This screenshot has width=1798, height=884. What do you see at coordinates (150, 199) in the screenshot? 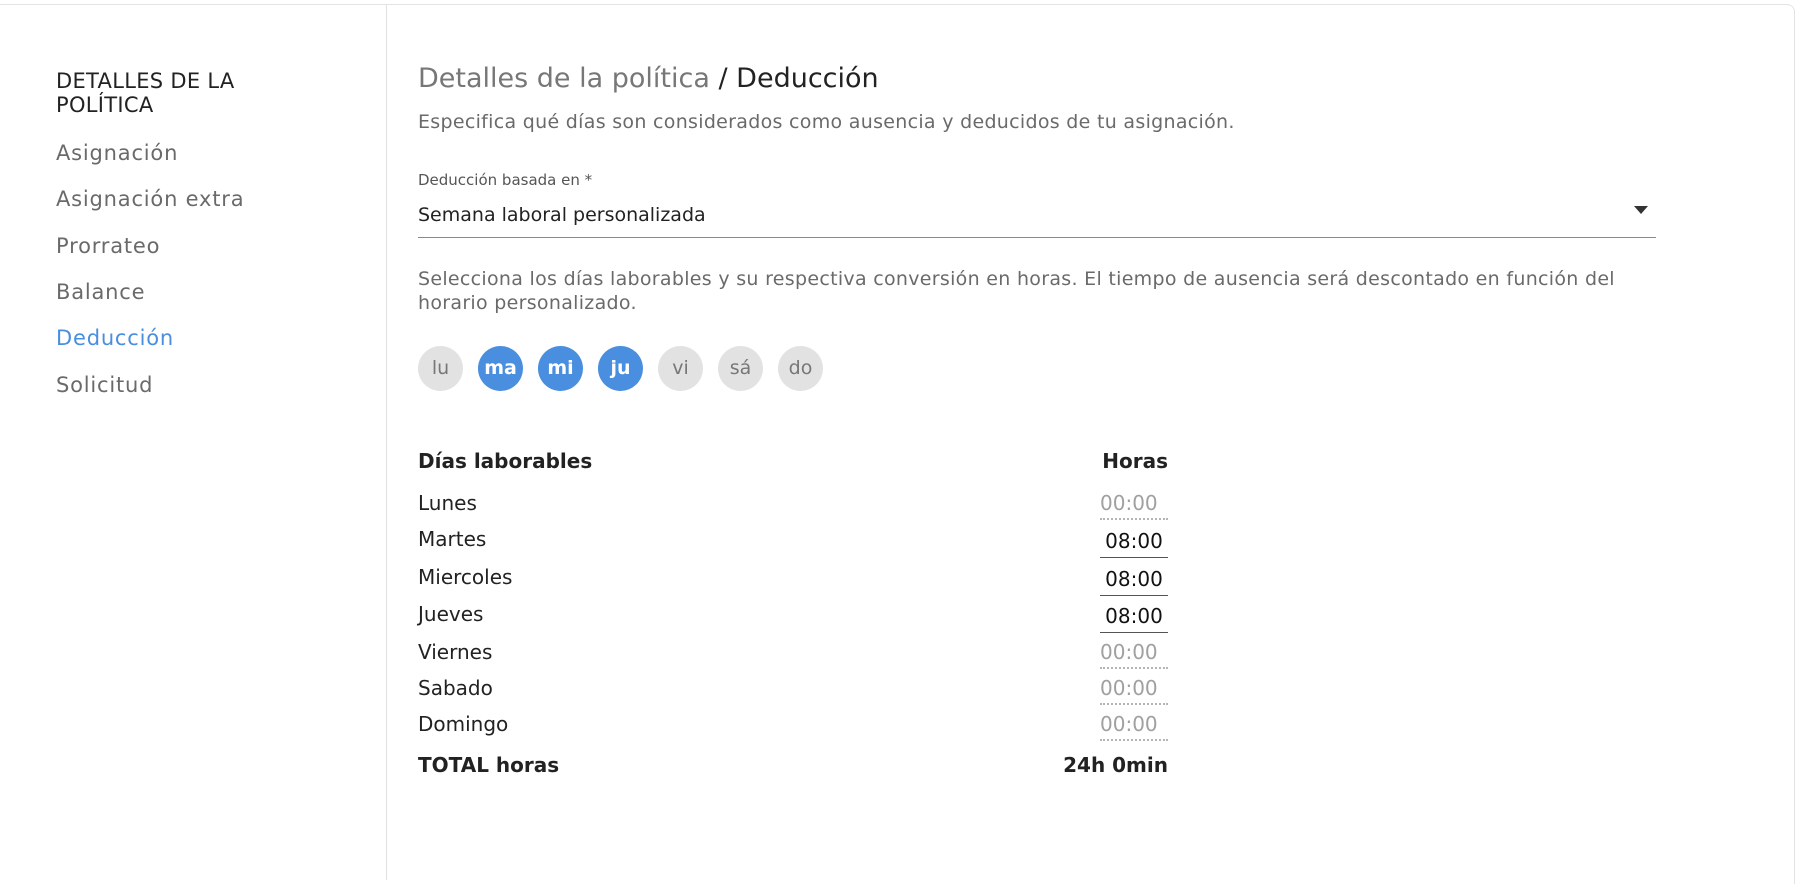
I see `sidebar-item-asignacion-extra: Asignación extra` at bounding box center [150, 199].